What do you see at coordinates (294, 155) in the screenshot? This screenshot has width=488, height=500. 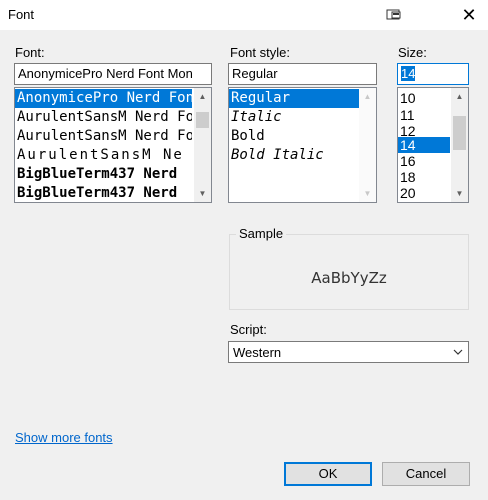 I see `font-style-item: Bold Italic` at bounding box center [294, 155].